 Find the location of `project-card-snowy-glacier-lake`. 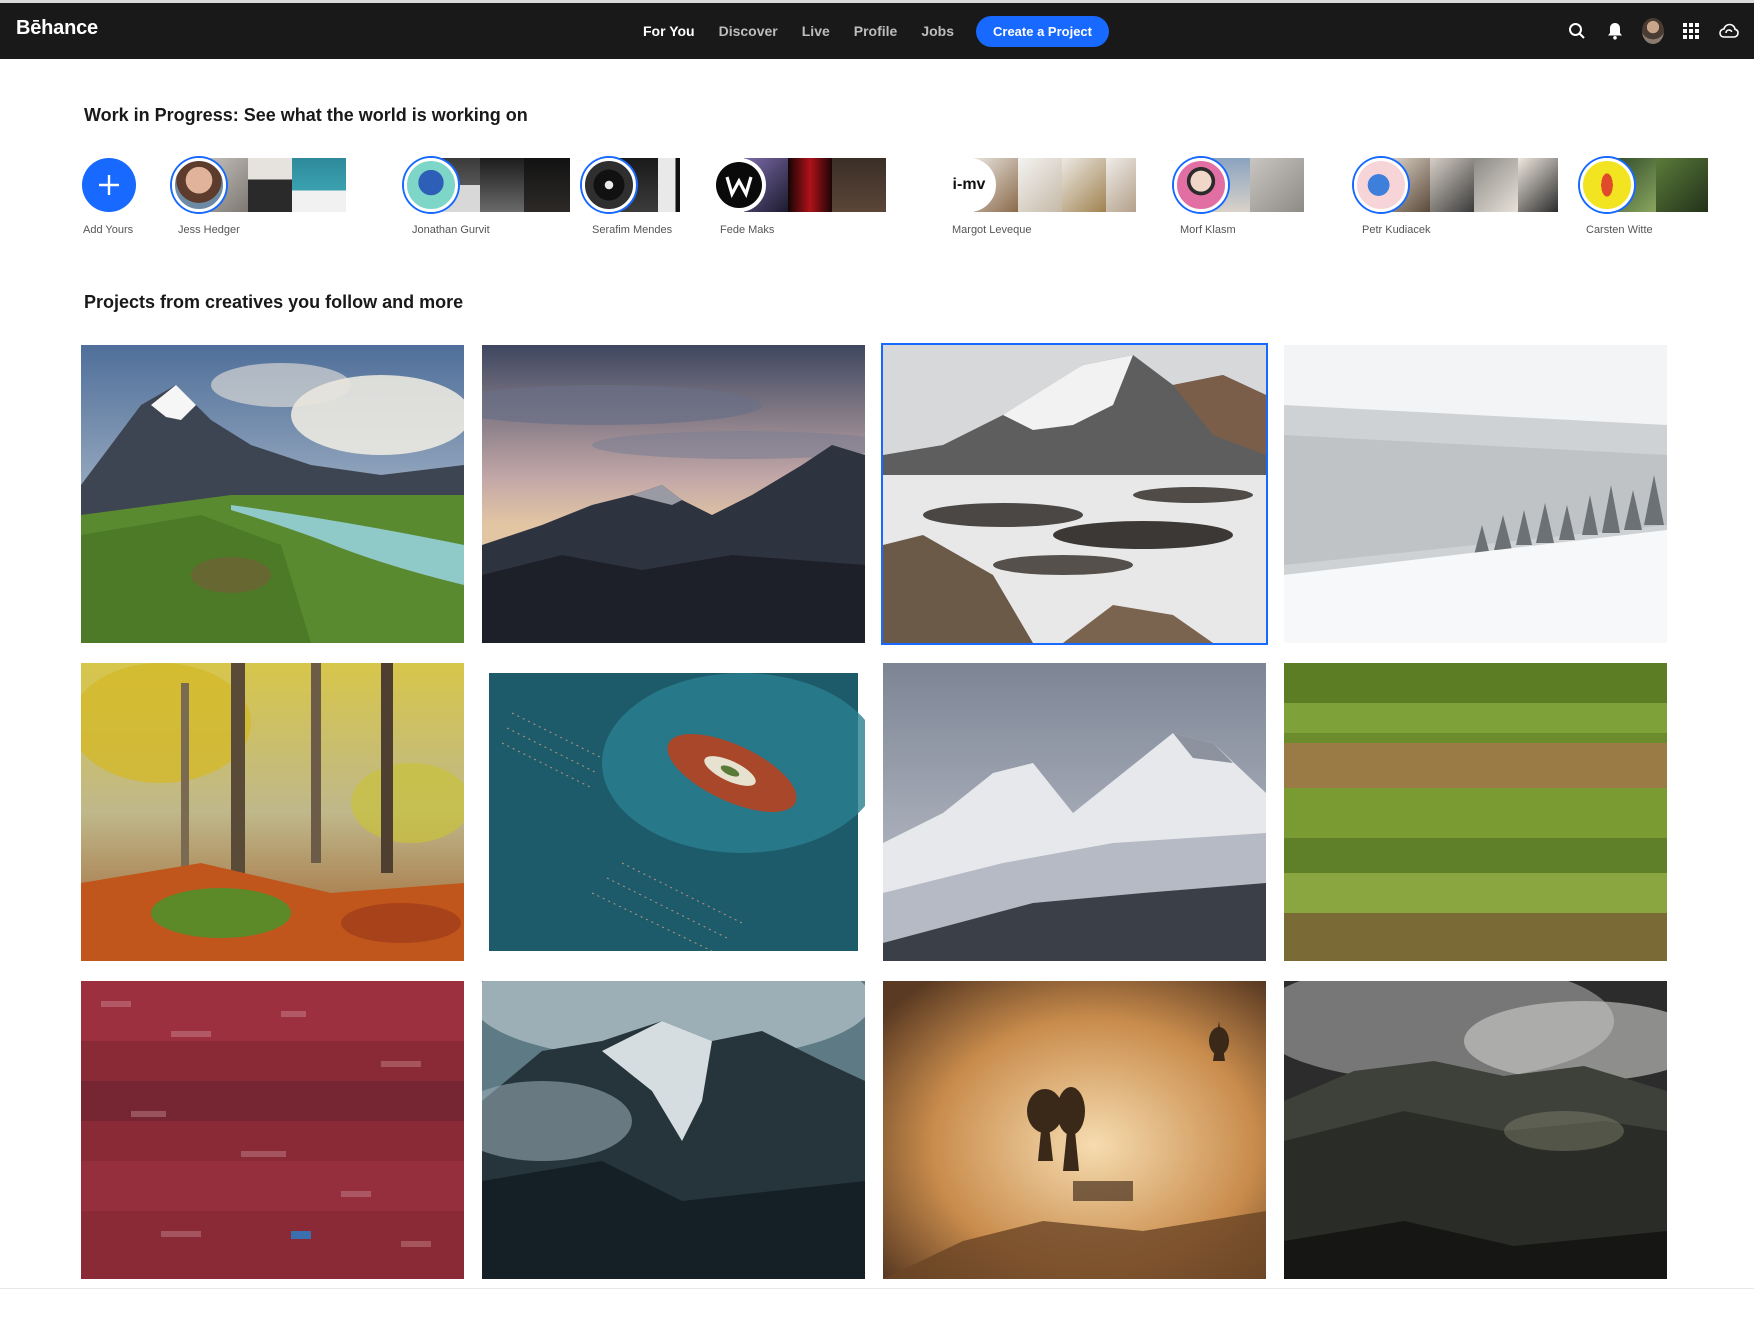

project-card-snowy-glacier-lake is located at coordinates (1074, 494).